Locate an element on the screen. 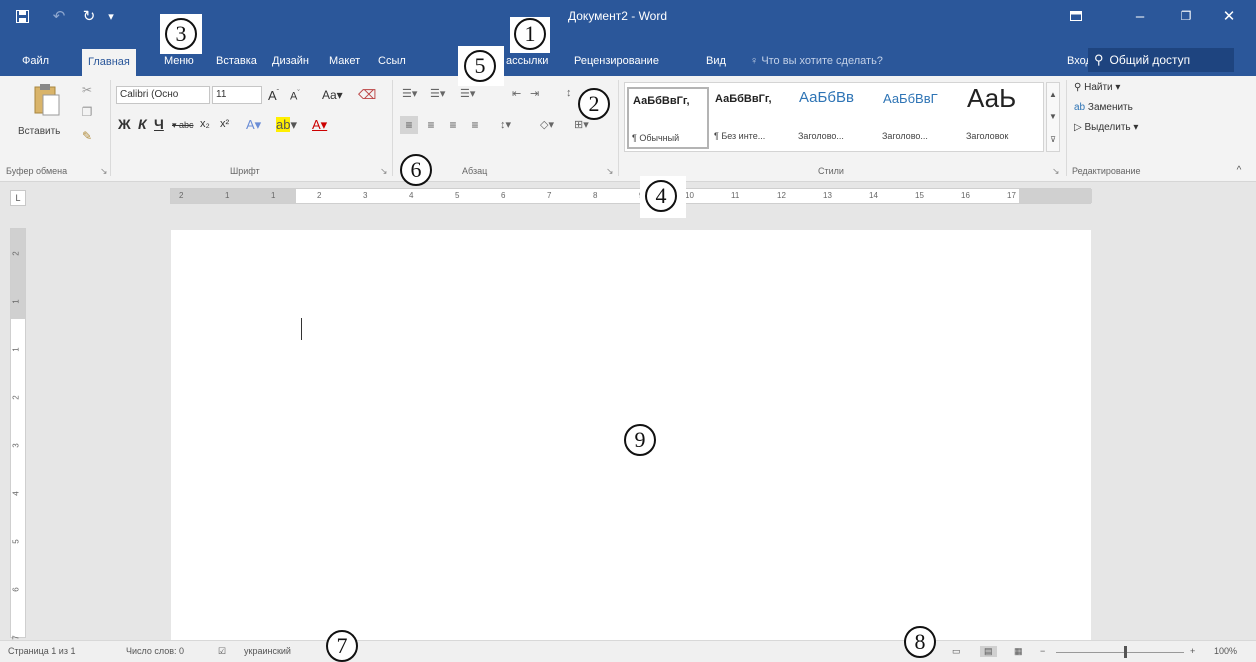  zoom-level: 100% is located at coordinates (1225, 651).